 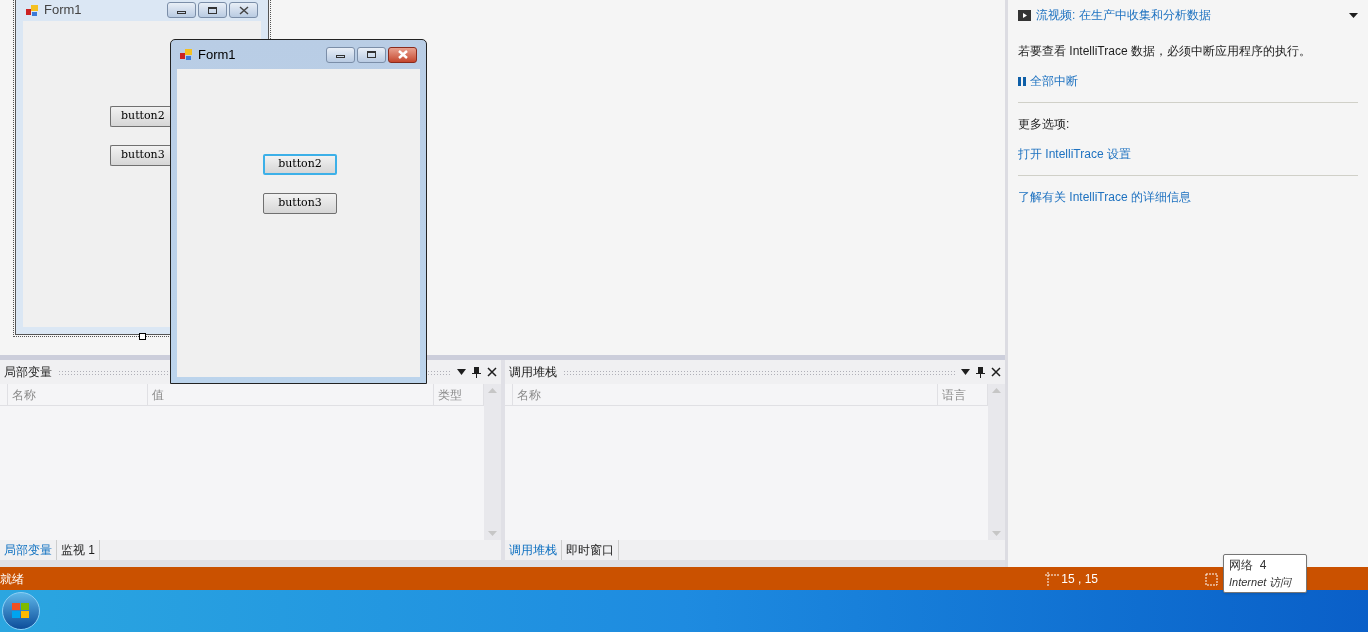 What do you see at coordinates (28, 550) in the screenshot?
I see `panel-tab: 局部变量` at bounding box center [28, 550].